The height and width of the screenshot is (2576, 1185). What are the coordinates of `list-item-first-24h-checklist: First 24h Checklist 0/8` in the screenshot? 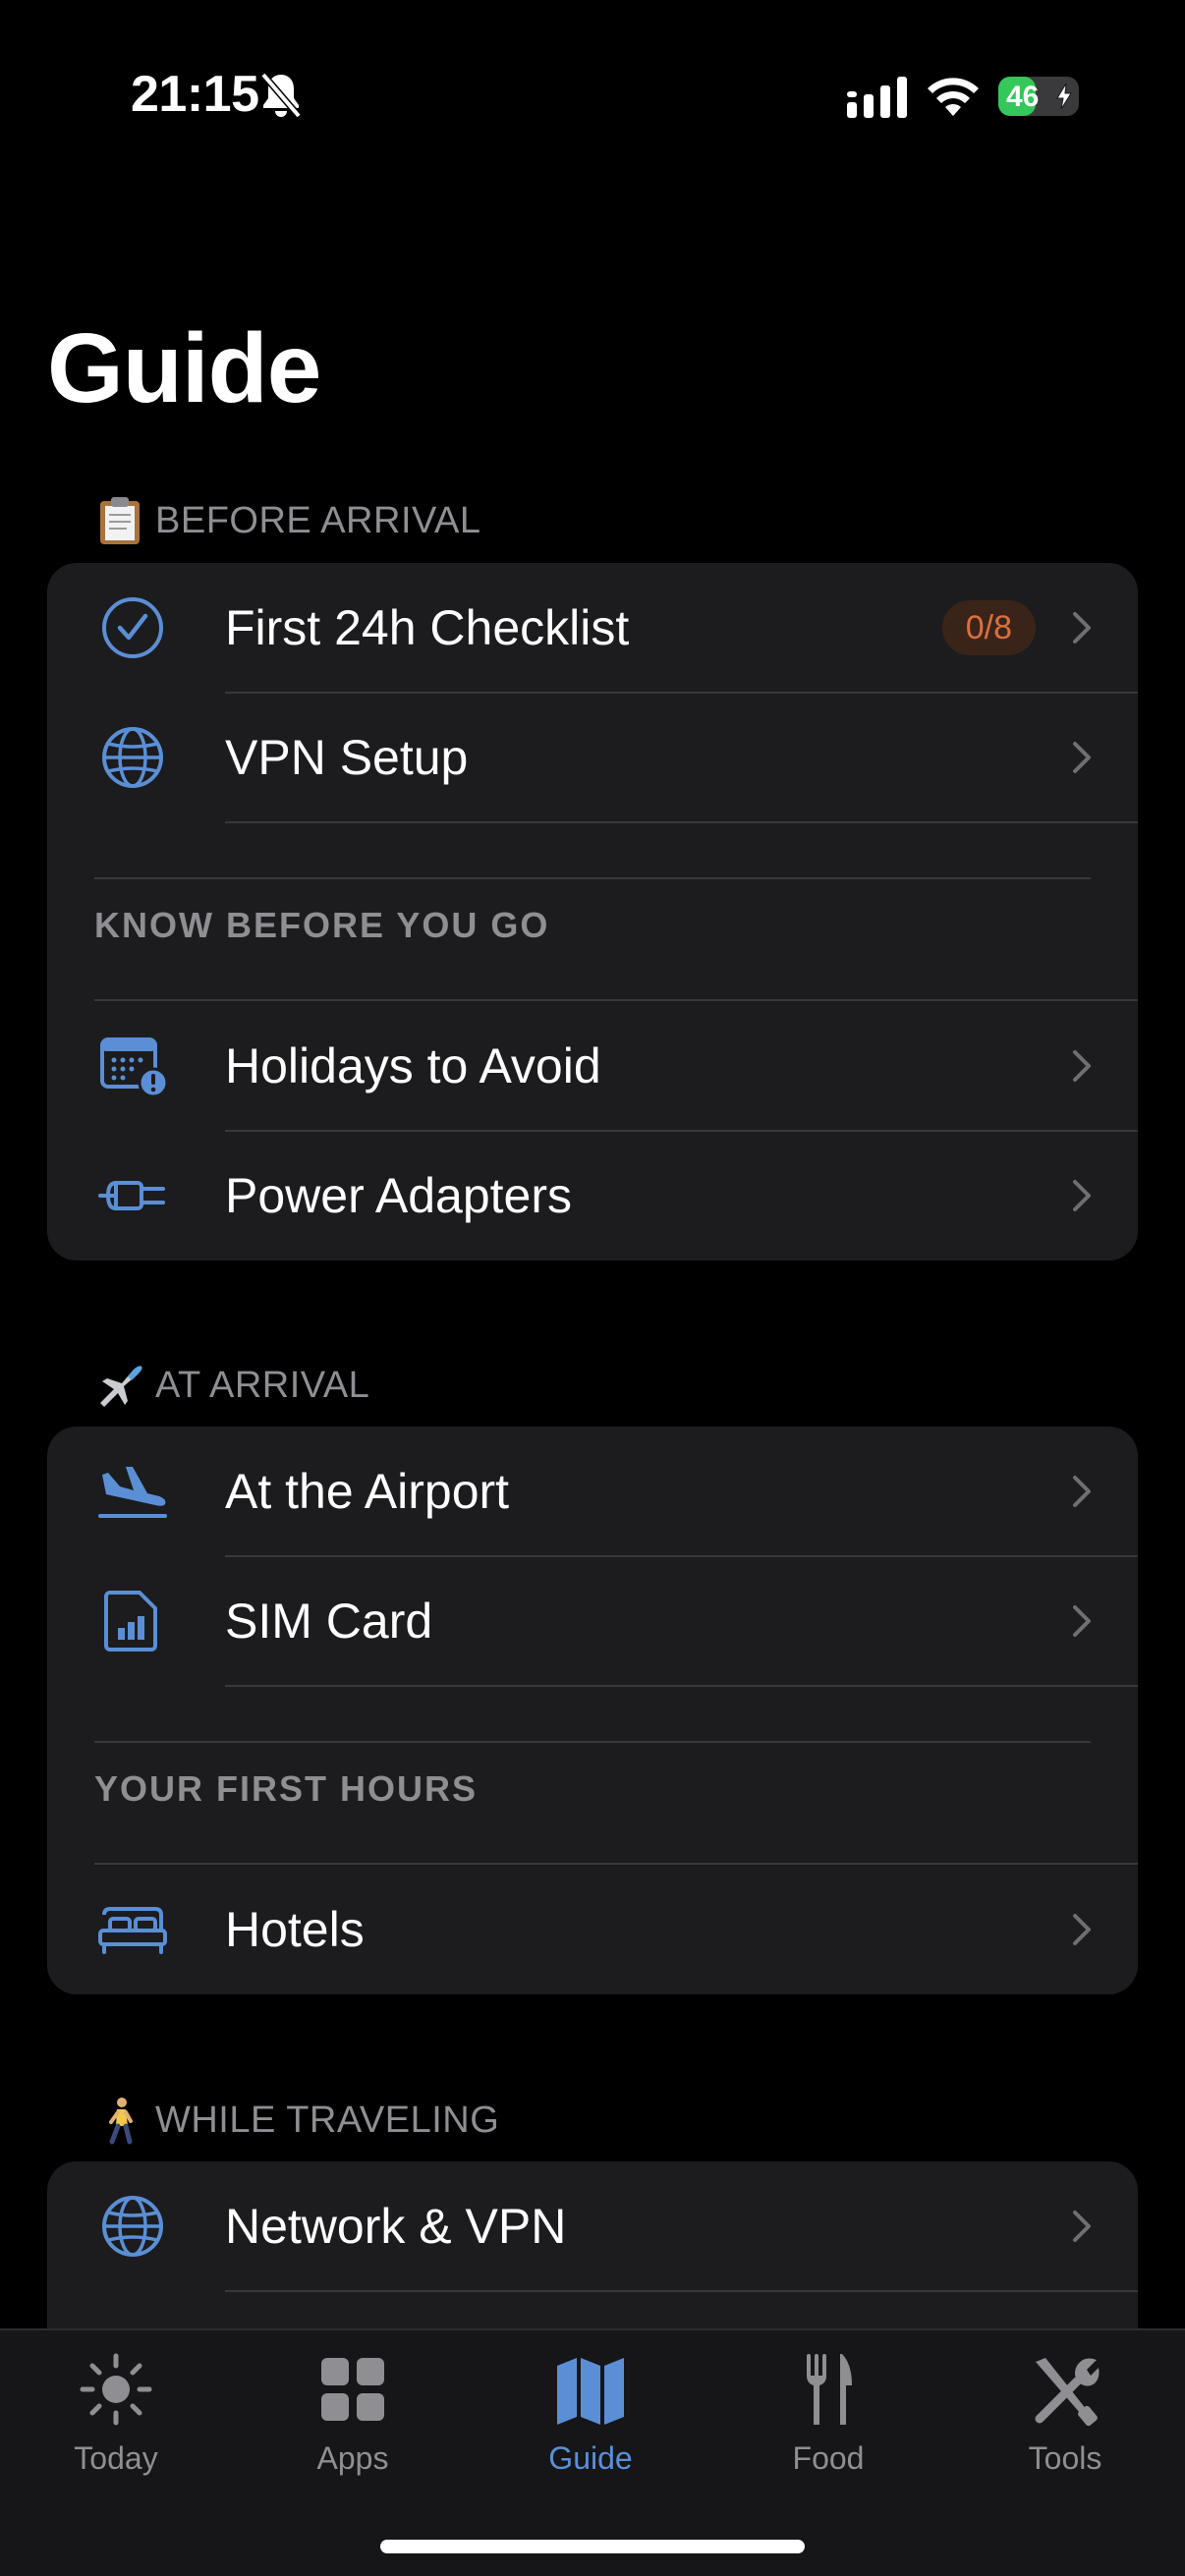 It's located at (592, 628).